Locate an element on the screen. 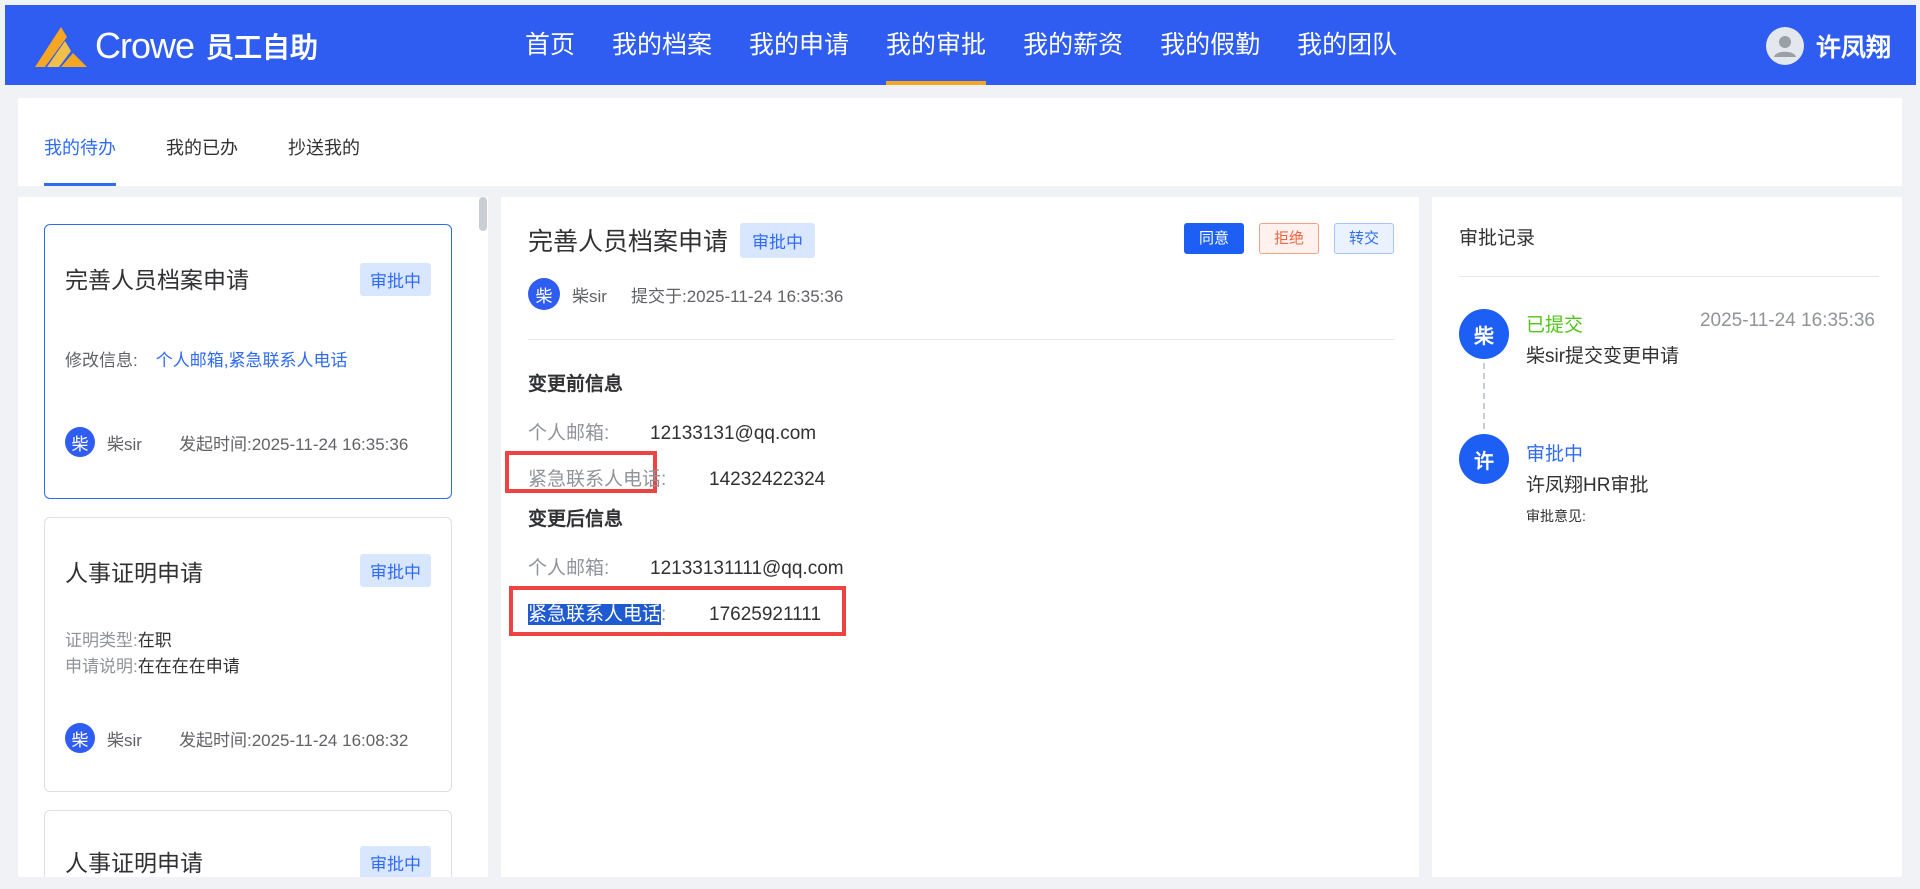 The height and width of the screenshot is (889, 1920). tab-my-todo: 我的待办 is located at coordinates (80, 142).